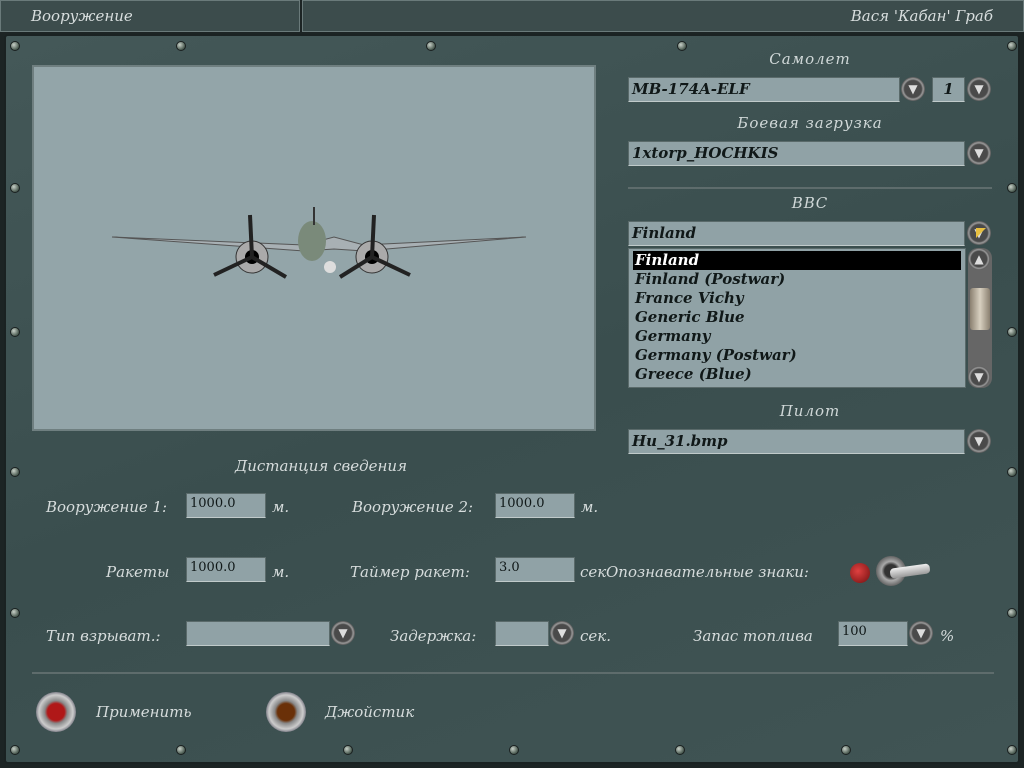 This screenshot has width=1024, height=768. What do you see at coordinates (796, 441) in the screenshot?
I see `pilot-select: Hu_31.bmp` at bounding box center [796, 441].